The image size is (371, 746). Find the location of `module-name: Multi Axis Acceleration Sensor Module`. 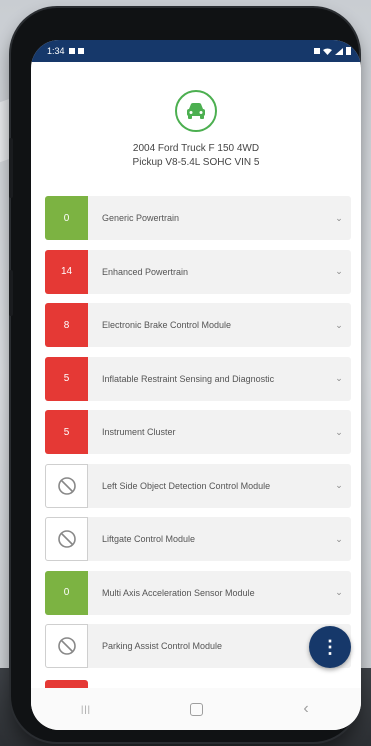

module-name: Multi Axis Acceleration Sensor Module is located at coordinates (178, 592).